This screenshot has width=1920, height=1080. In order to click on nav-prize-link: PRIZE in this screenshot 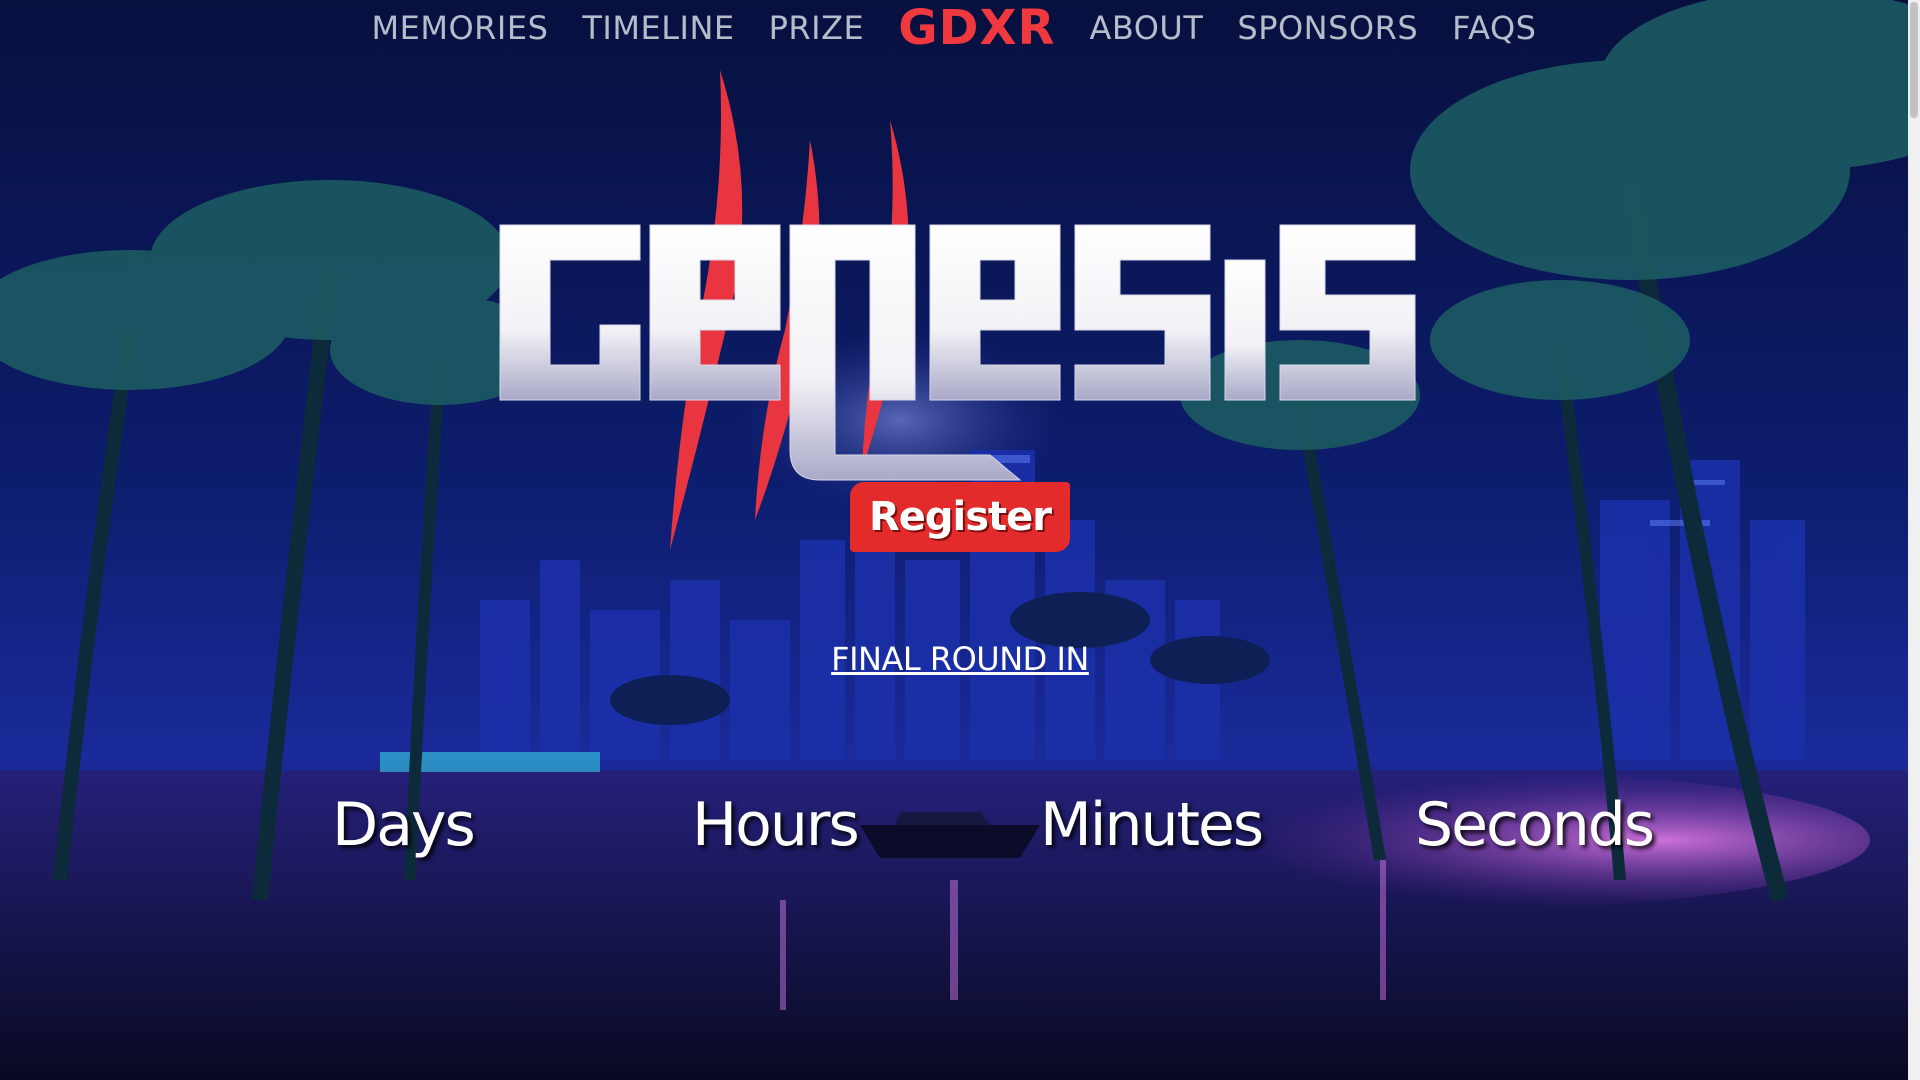, I will do `click(817, 28)`.